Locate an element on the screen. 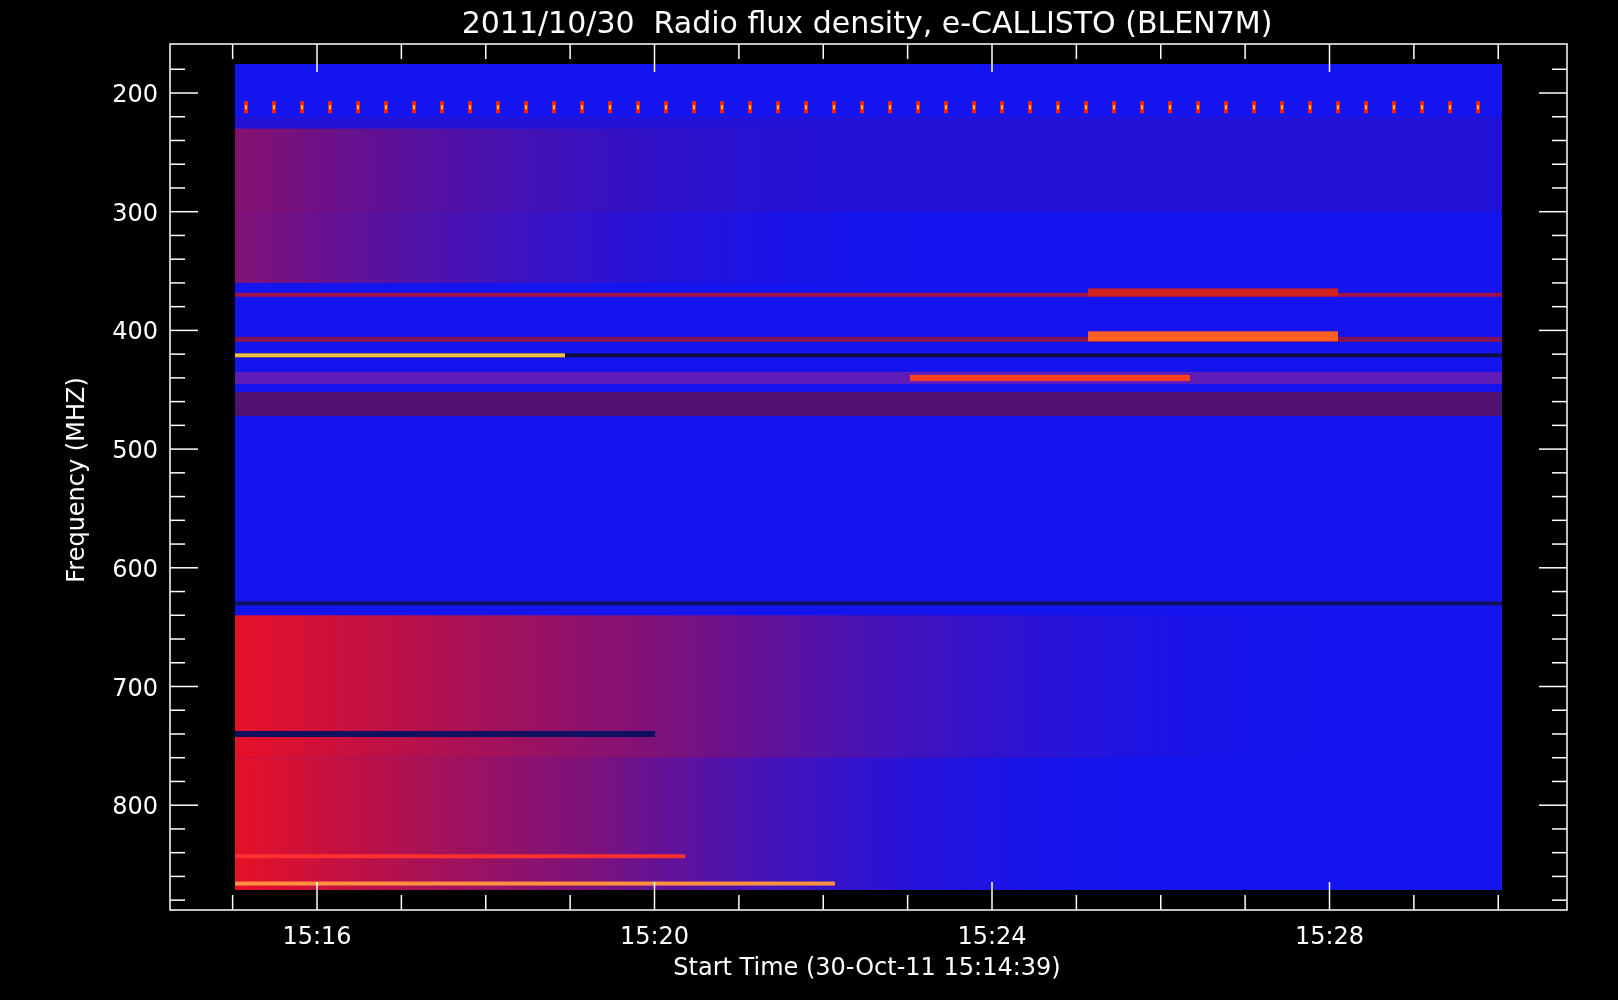 This screenshot has height=1000, width=1618. y-tick-label: 700 is located at coordinates (135, 687).